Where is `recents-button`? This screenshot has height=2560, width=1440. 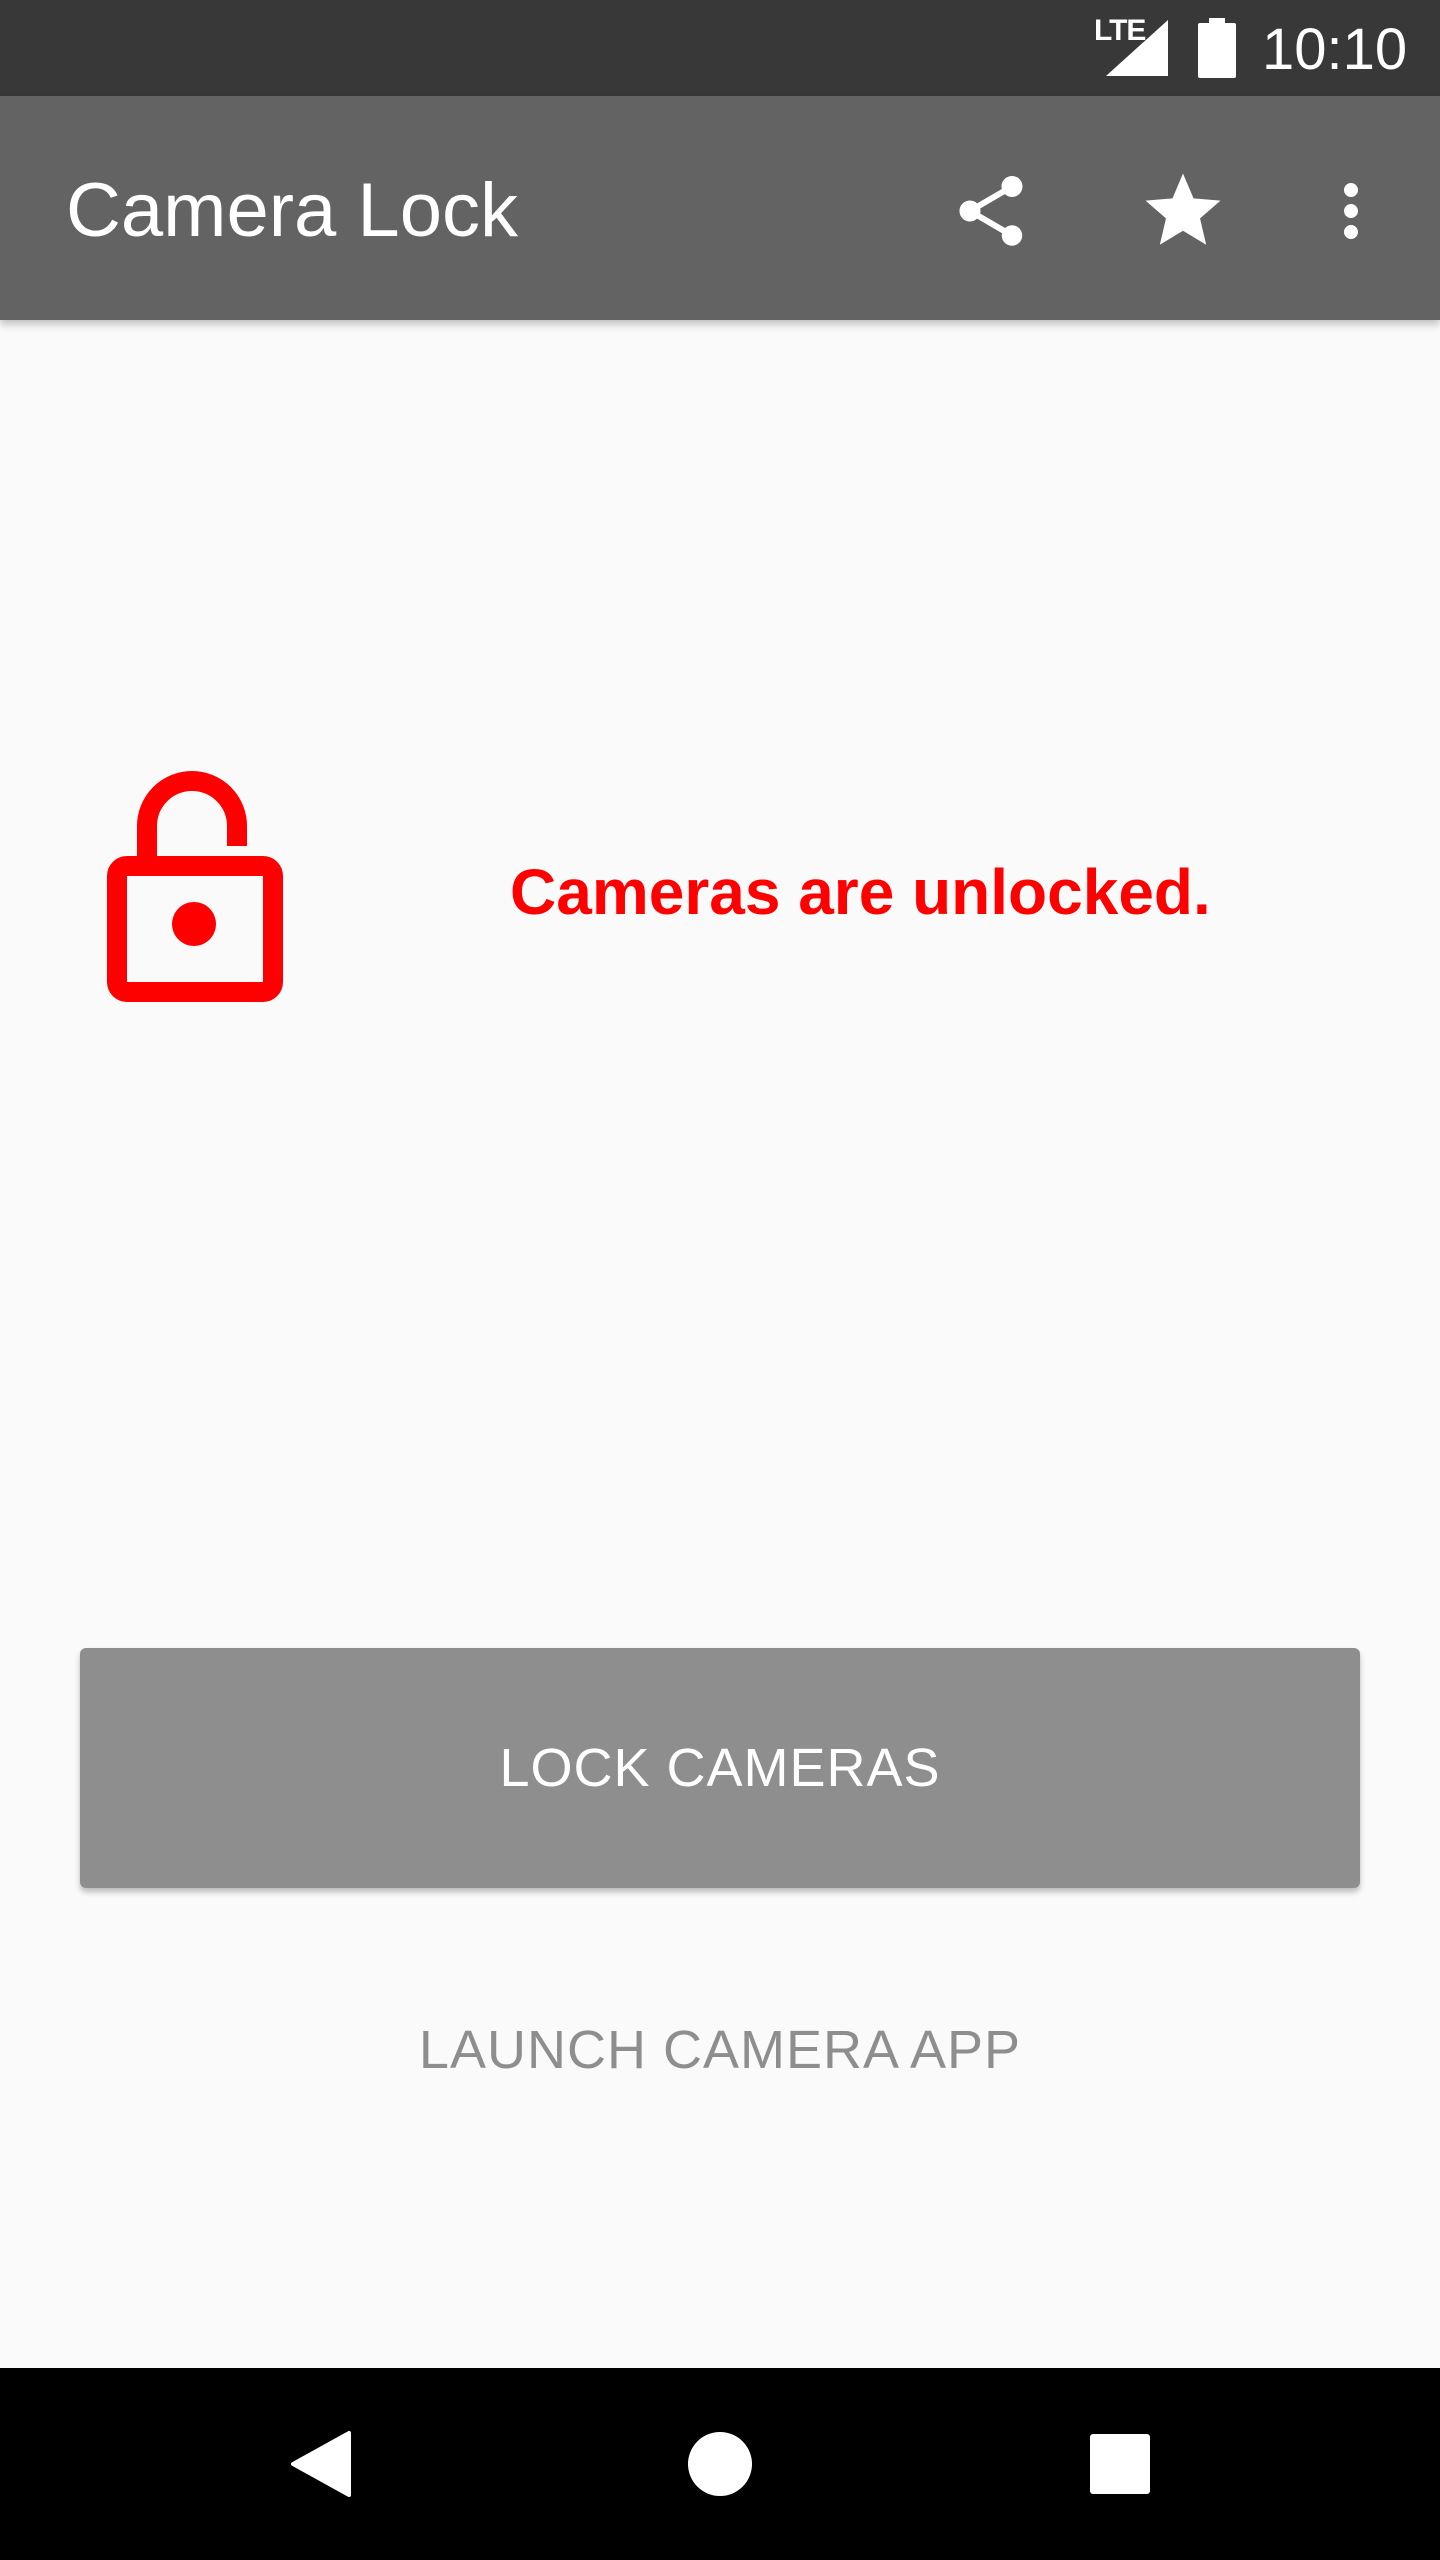
recents-button is located at coordinates (1120, 2464).